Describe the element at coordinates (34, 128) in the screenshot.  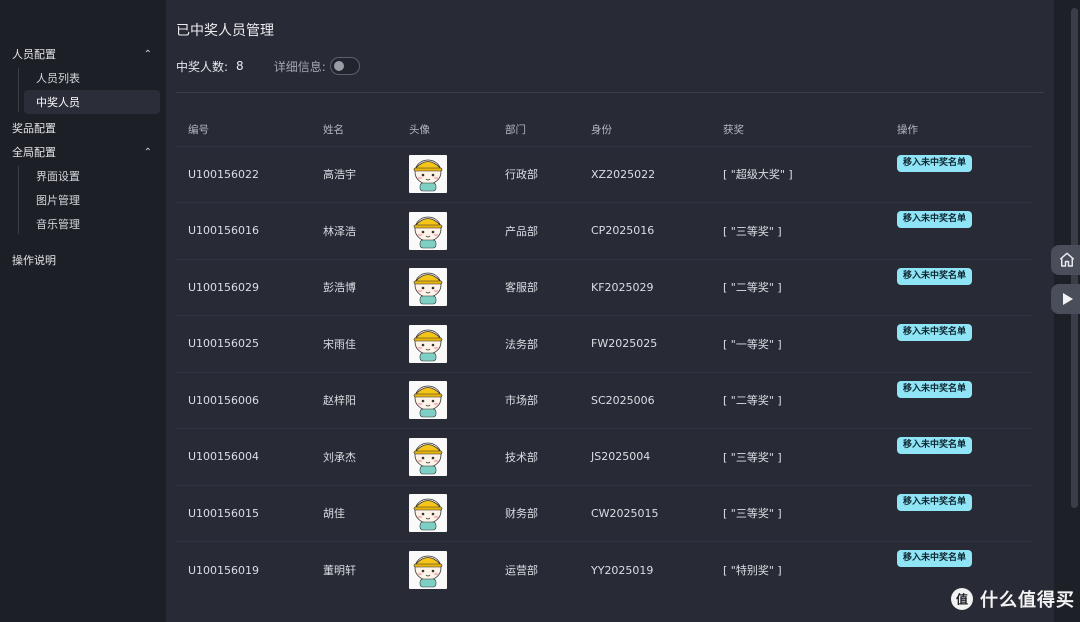
I see `sidebar-item-label: 奖品配置` at that location.